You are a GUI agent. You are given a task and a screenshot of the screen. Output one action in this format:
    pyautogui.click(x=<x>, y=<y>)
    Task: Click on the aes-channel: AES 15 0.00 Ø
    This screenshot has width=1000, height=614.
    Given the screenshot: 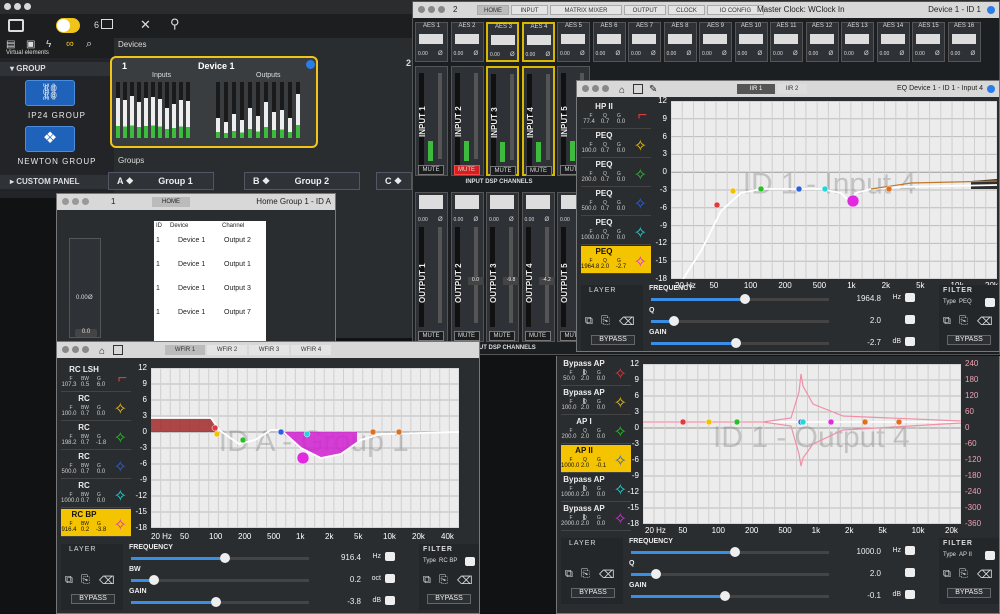 What is the action you would take?
    pyautogui.click(x=928, y=42)
    